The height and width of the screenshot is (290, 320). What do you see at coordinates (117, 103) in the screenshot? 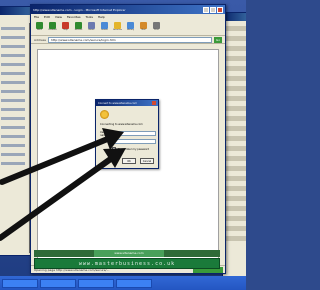
I see `login-dialog-title: Connect to www.sitename.com` at bounding box center [117, 103].